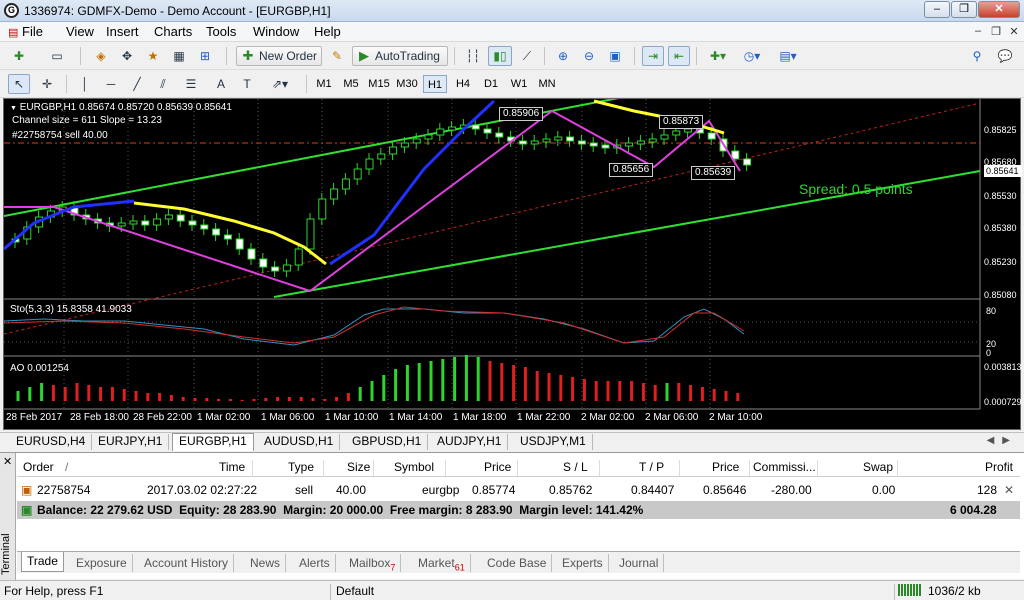 The width and height of the screenshot is (1024, 600). I want to click on new-order-button: ✚ New Order, so click(279, 56).